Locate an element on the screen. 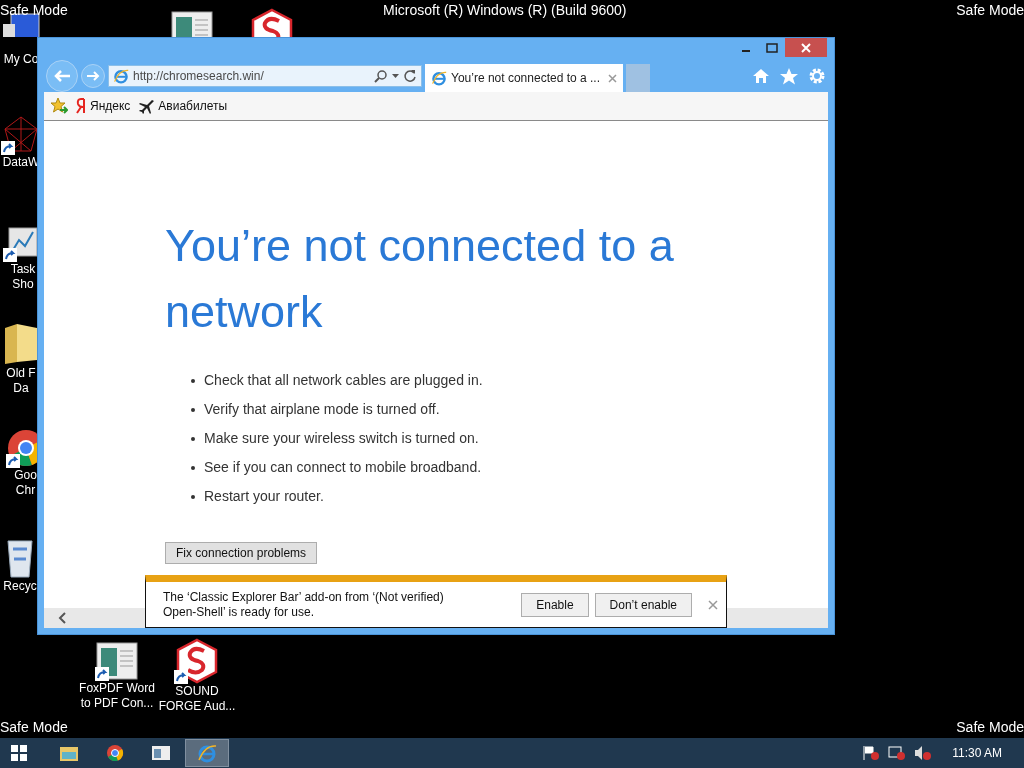 The width and height of the screenshot is (1024, 768). error-heading: You’re not connected to a network is located at coordinates (420, 279).